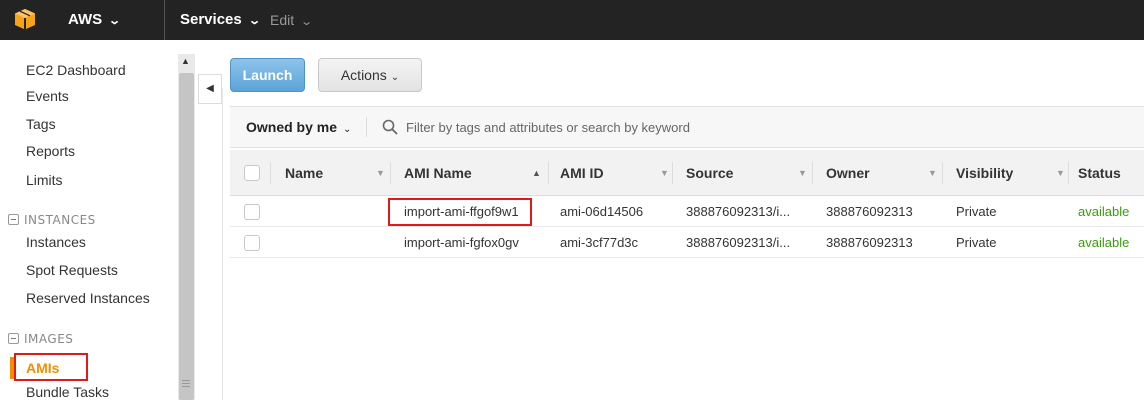 The height and width of the screenshot is (400, 1144). What do you see at coordinates (211, 19) in the screenshot?
I see `services-menu-label: Services` at bounding box center [211, 19].